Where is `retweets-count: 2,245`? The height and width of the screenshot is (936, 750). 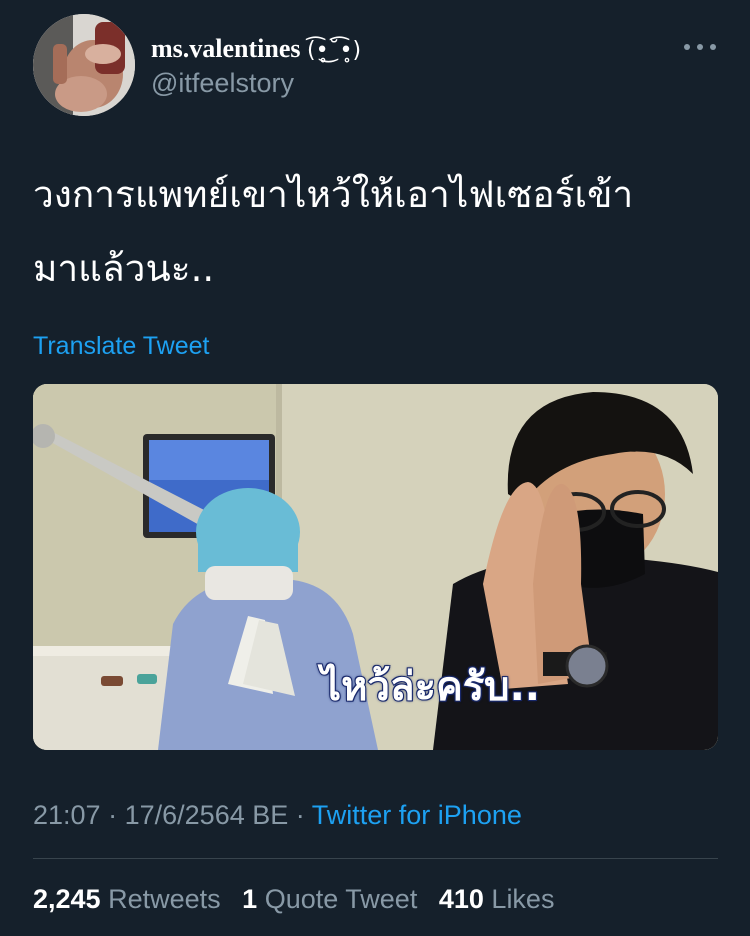 retweets-count: 2,245 is located at coordinates (67, 899).